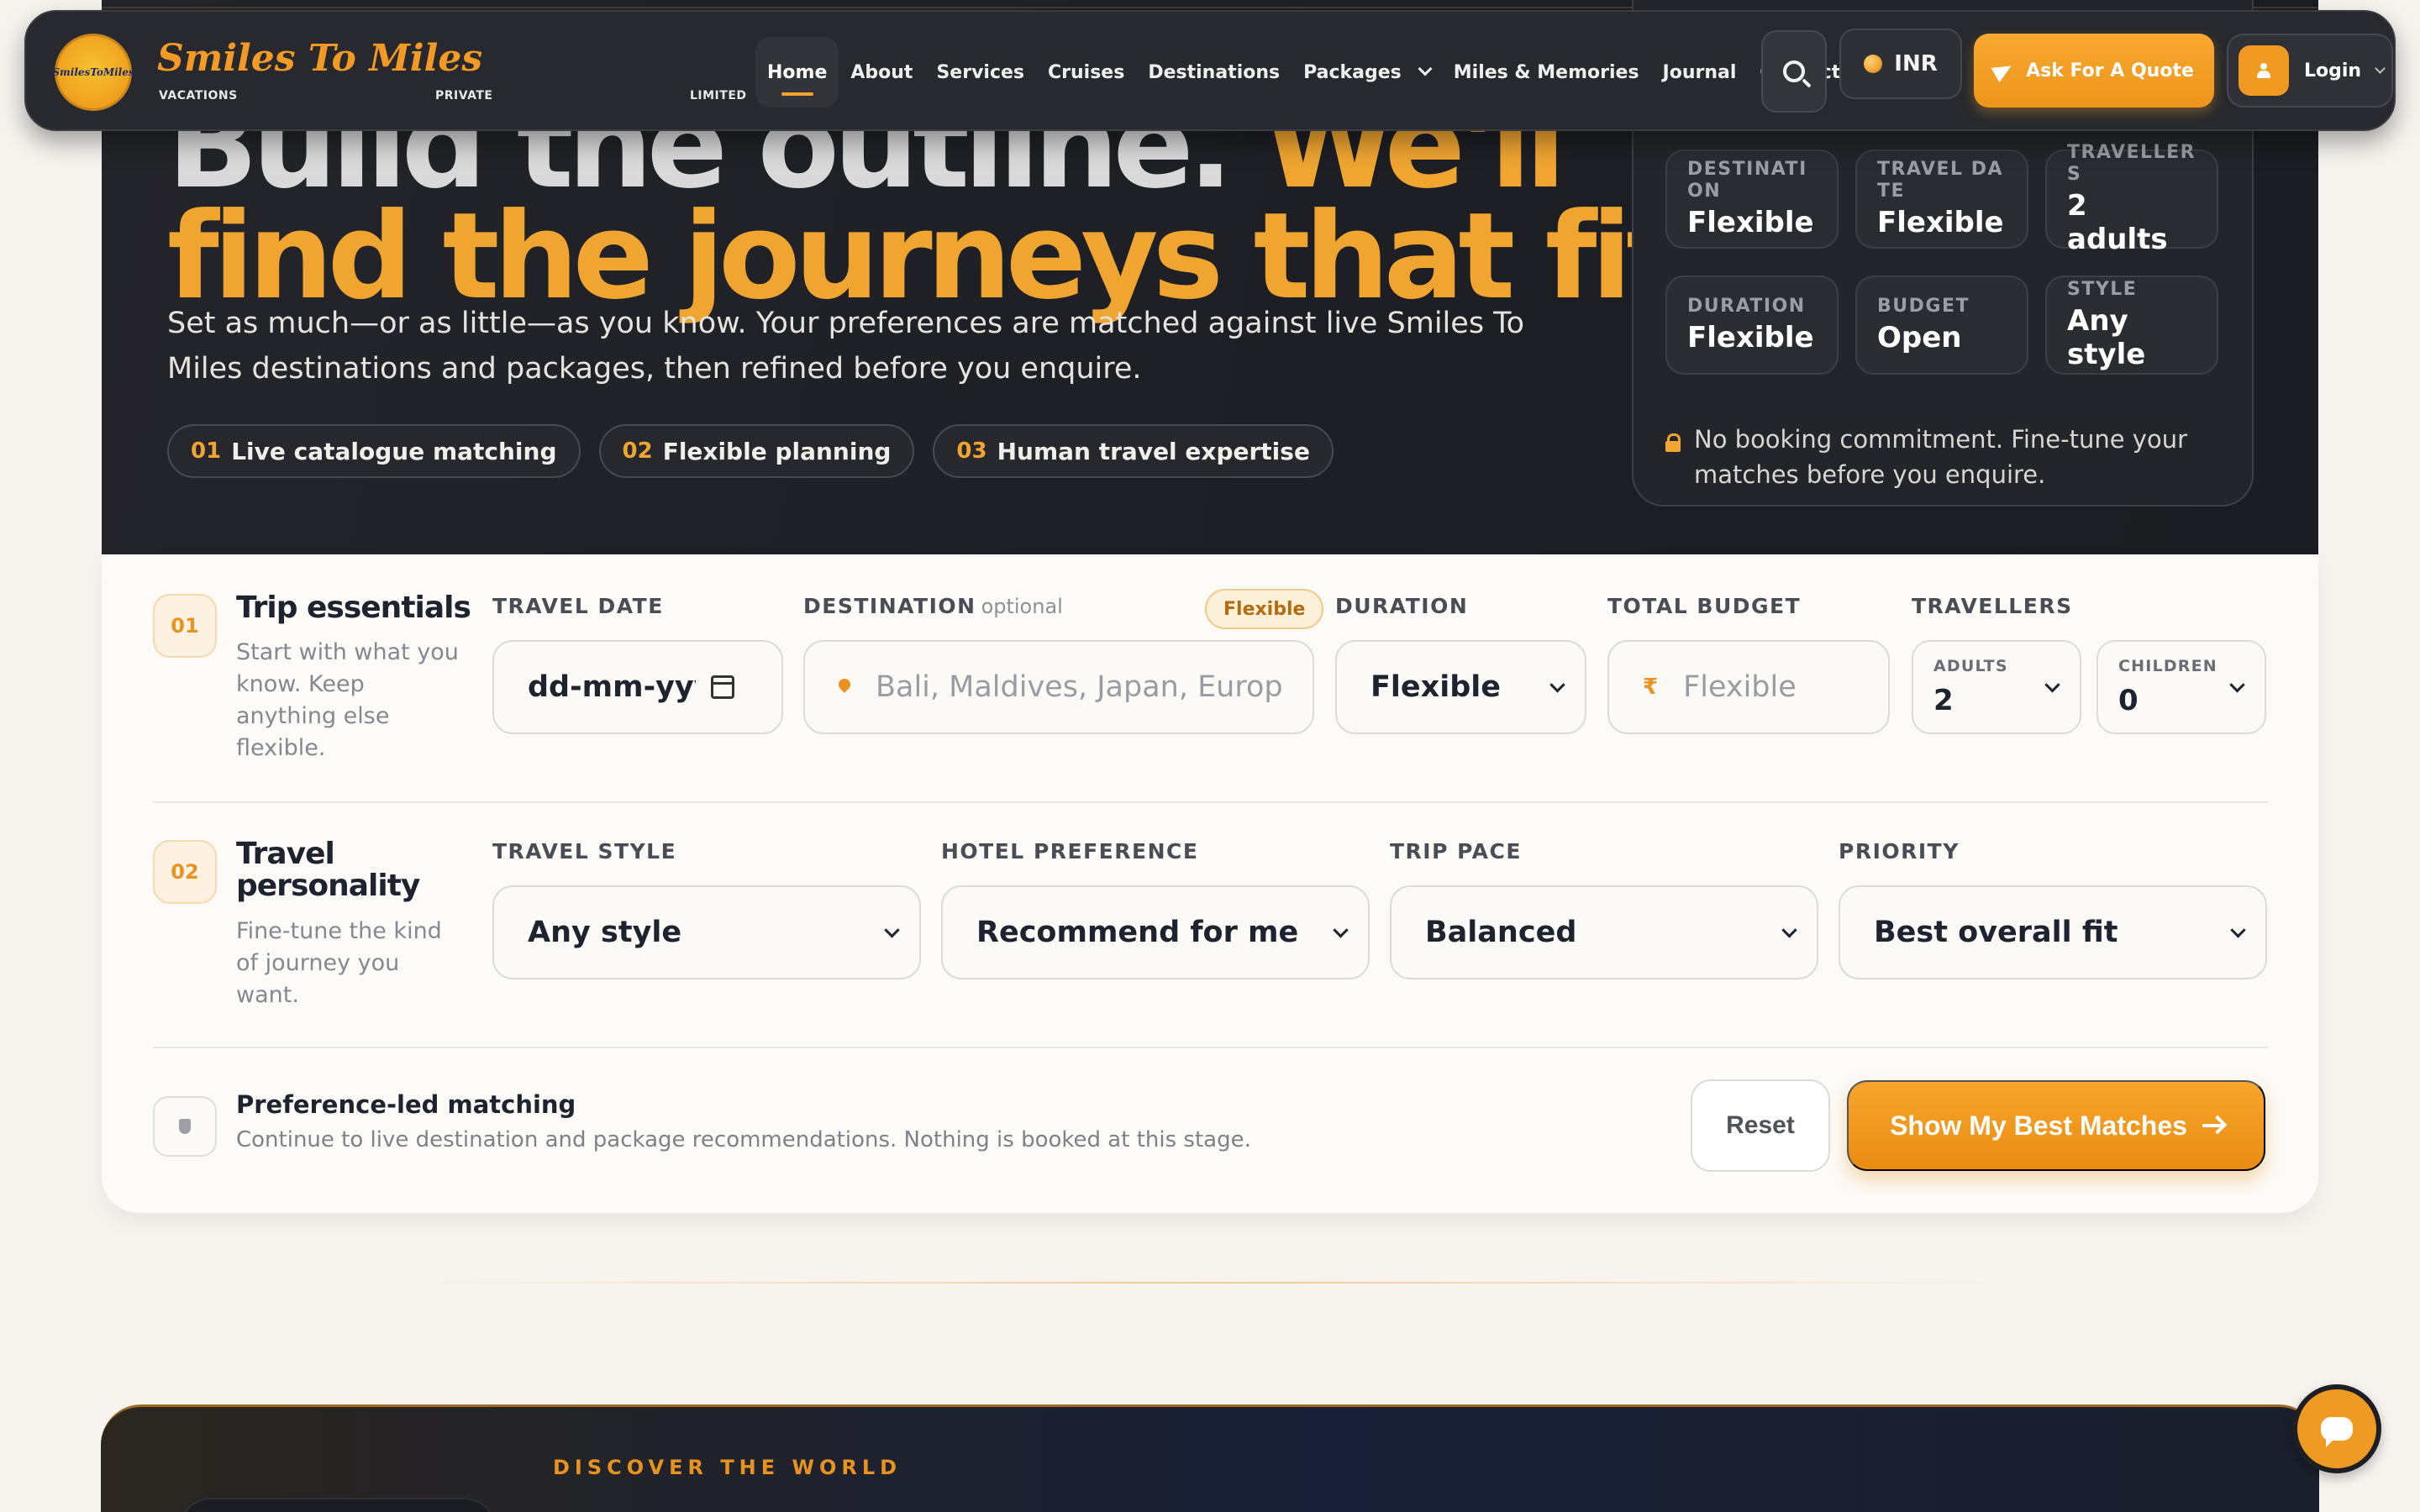 The image size is (2420, 1512). Describe the element at coordinates (706, 932) in the screenshot. I see `travel-style-select: Any style` at that location.